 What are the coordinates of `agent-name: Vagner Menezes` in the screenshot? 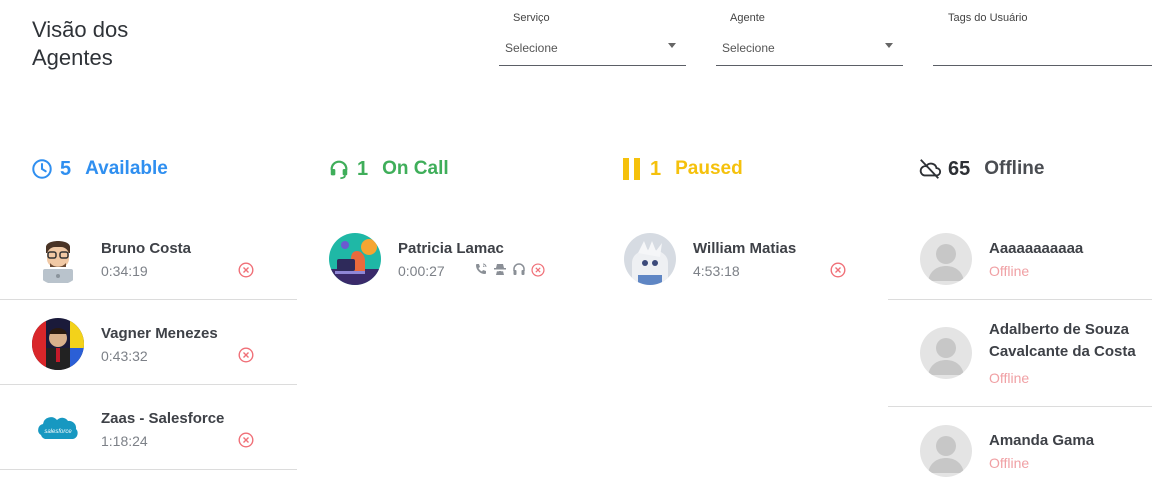 It's located at (159, 333).